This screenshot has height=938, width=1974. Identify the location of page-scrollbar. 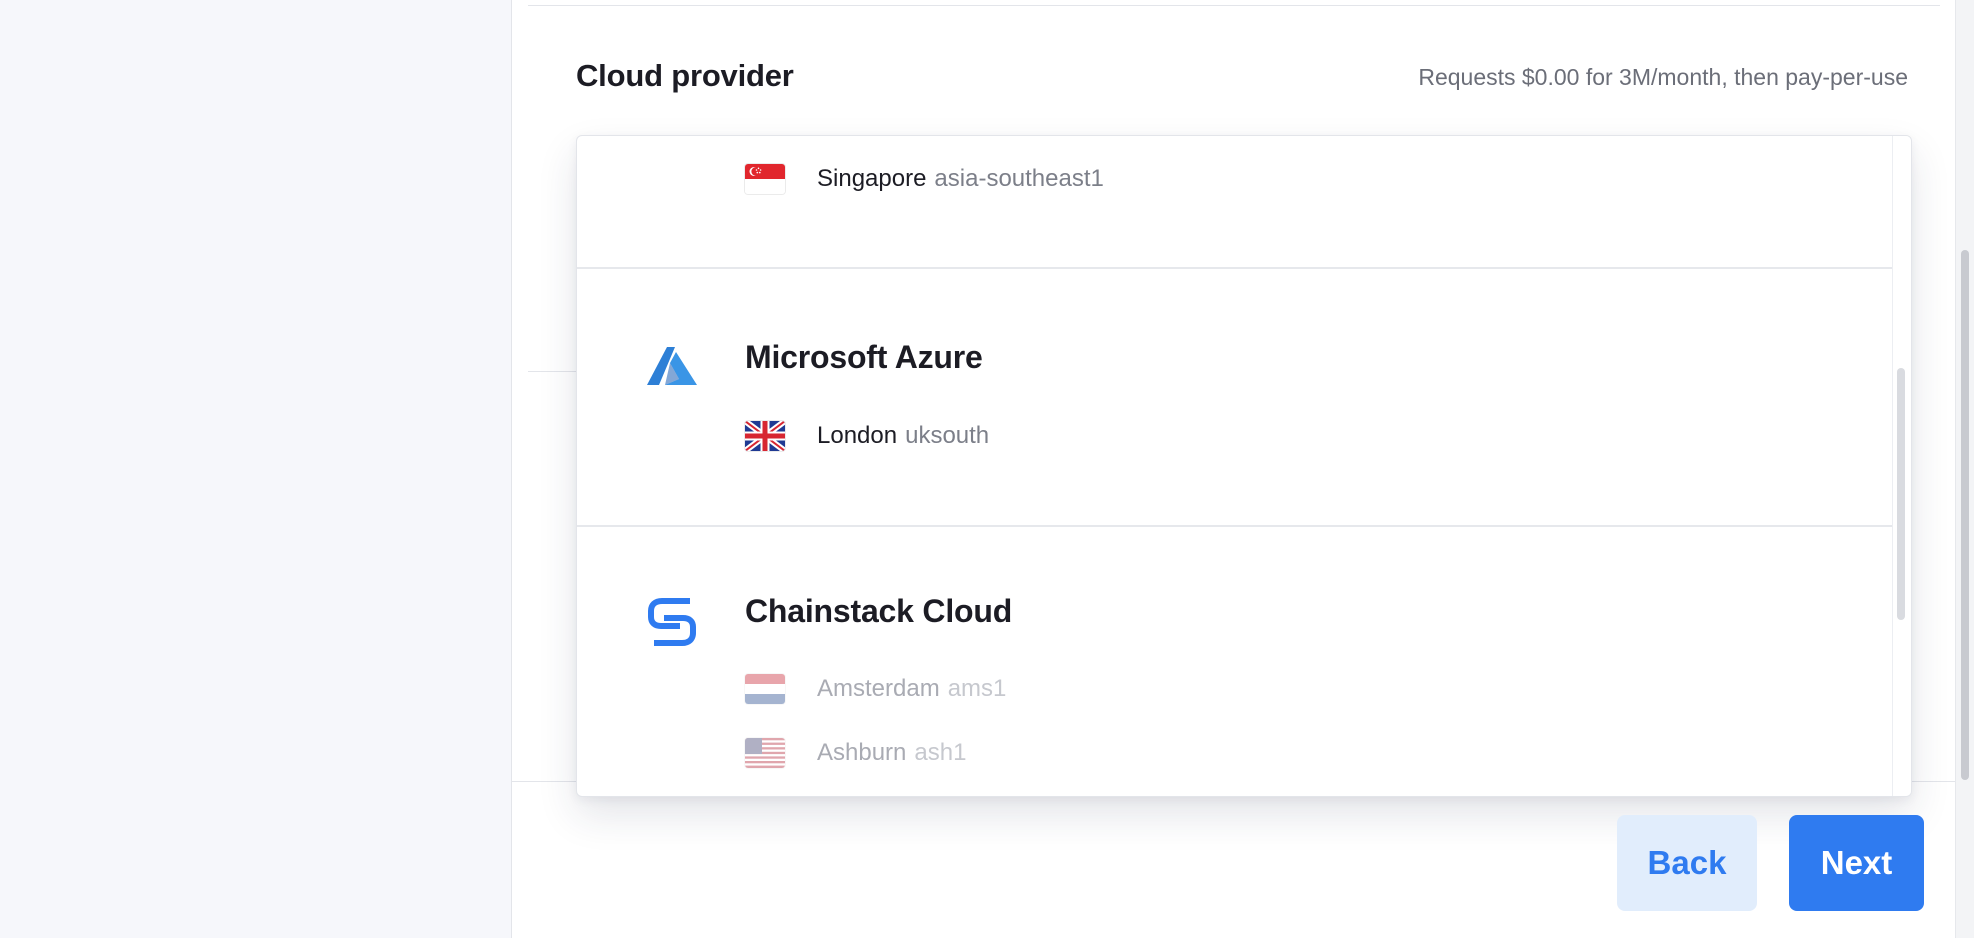
(1964, 469).